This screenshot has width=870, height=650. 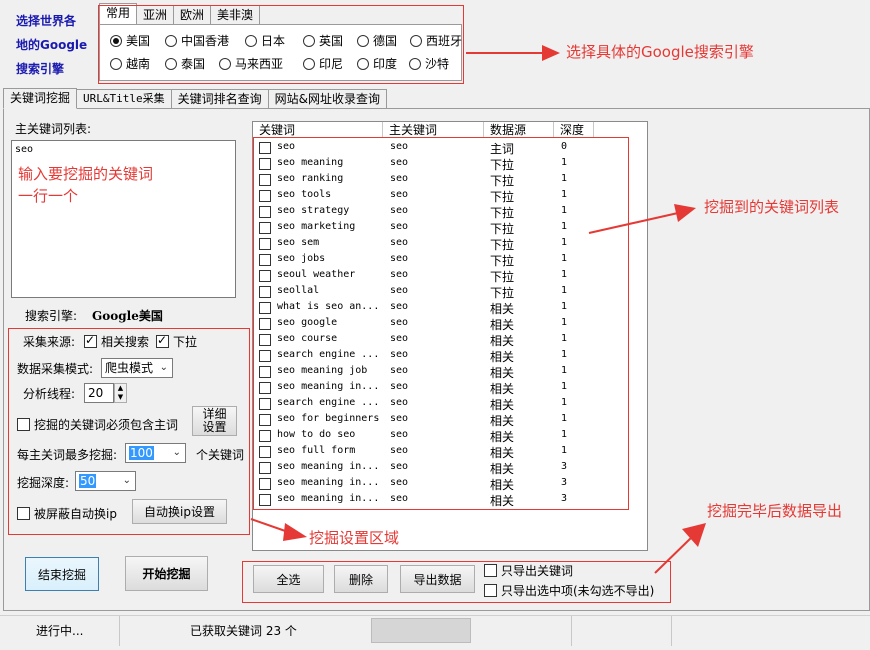 I want to click on mode-value: 爬虫模式, so click(x=129, y=368).